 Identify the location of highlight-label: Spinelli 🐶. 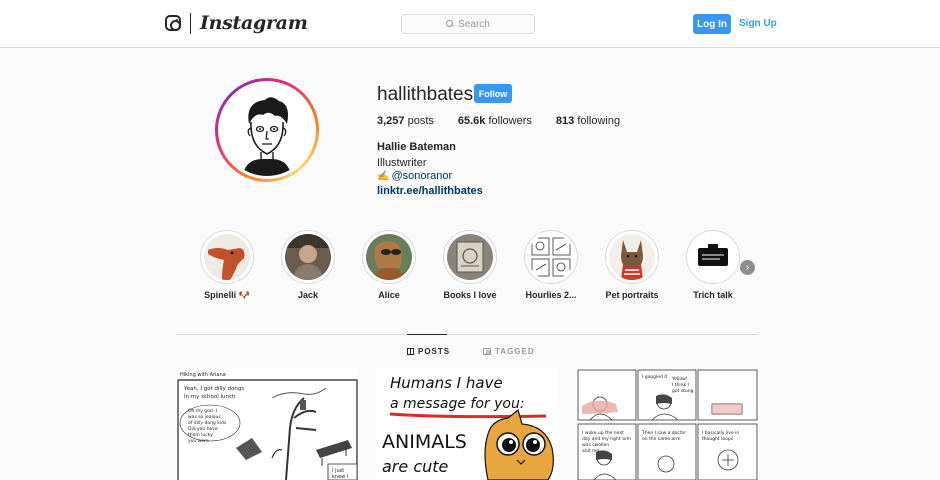
(227, 295).